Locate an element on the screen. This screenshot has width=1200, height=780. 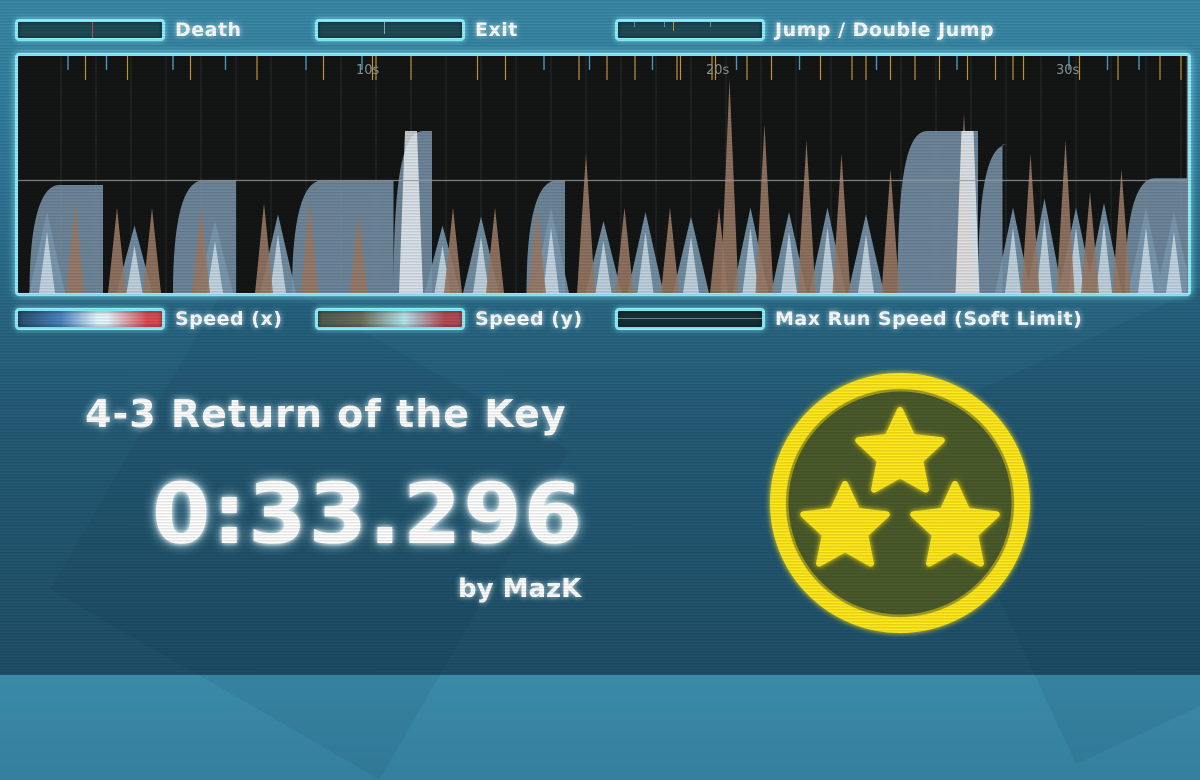
speed-x-swatch is located at coordinates (90, 319).